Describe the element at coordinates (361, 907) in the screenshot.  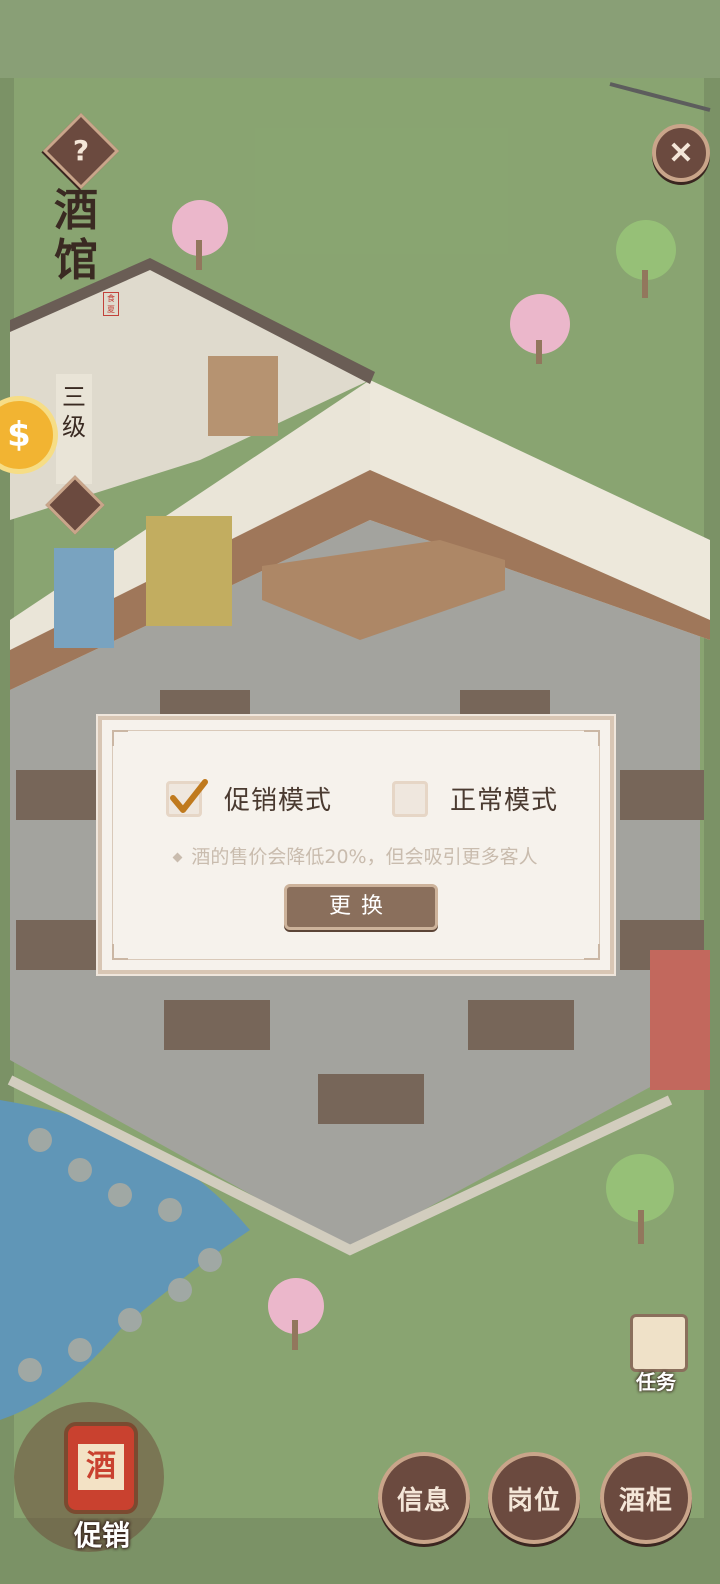
I see `change-button: 更换` at that location.